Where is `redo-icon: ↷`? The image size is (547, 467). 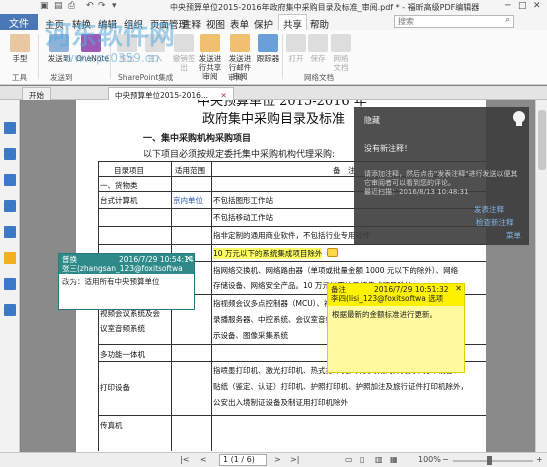
redo-icon: ↷ is located at coordinates (102, 6).